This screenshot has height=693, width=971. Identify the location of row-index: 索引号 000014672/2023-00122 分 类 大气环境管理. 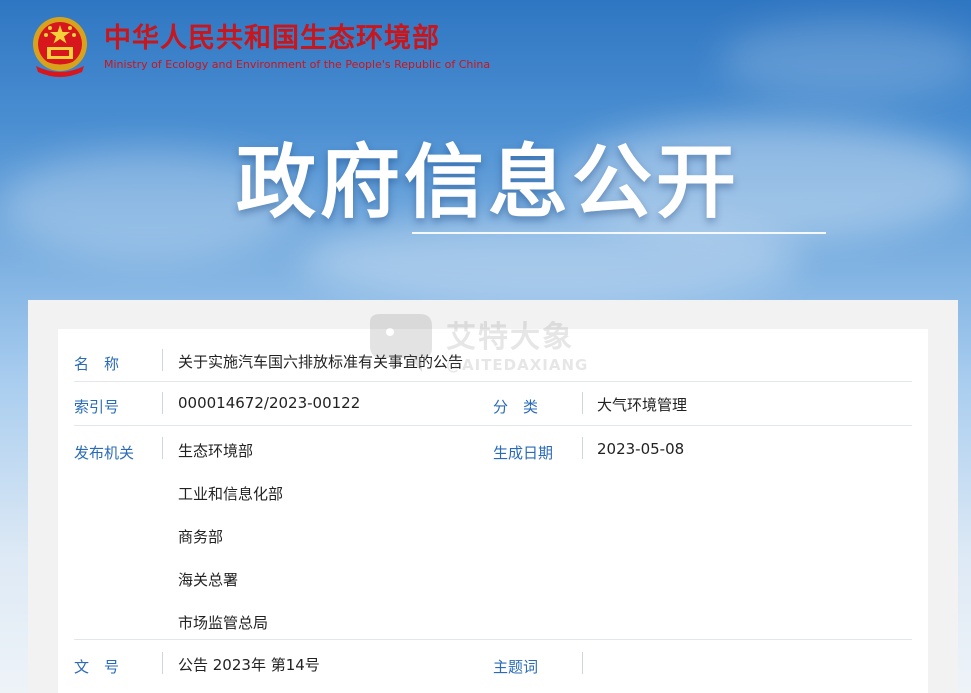
(493, 404).